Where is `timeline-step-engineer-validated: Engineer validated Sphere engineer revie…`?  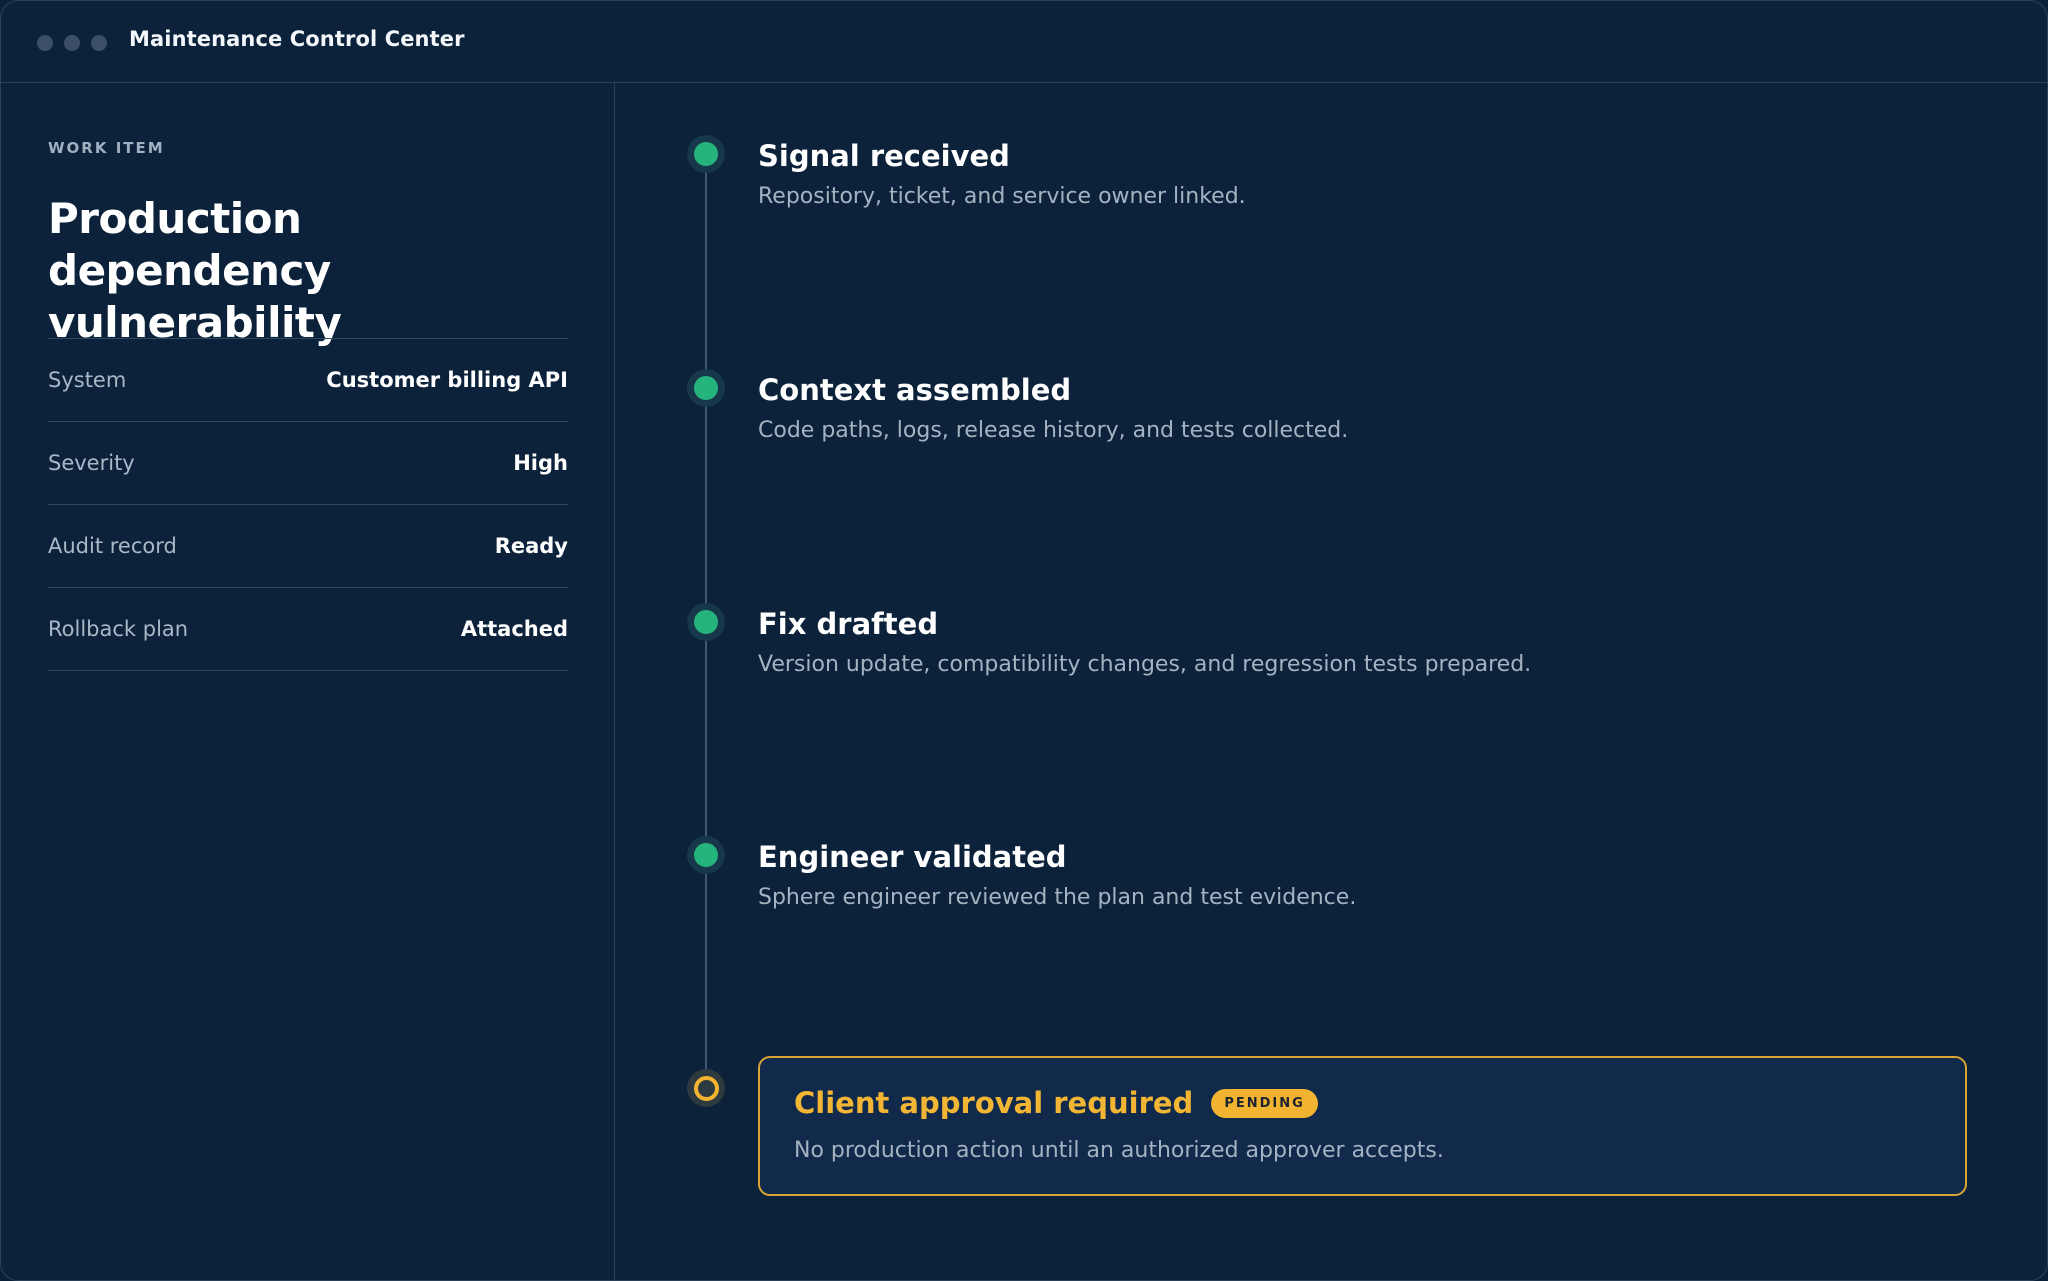 timeline-step-engineer-validated: Engineer validated Sphere engineer revie… is located at coordinates (1057, 876).